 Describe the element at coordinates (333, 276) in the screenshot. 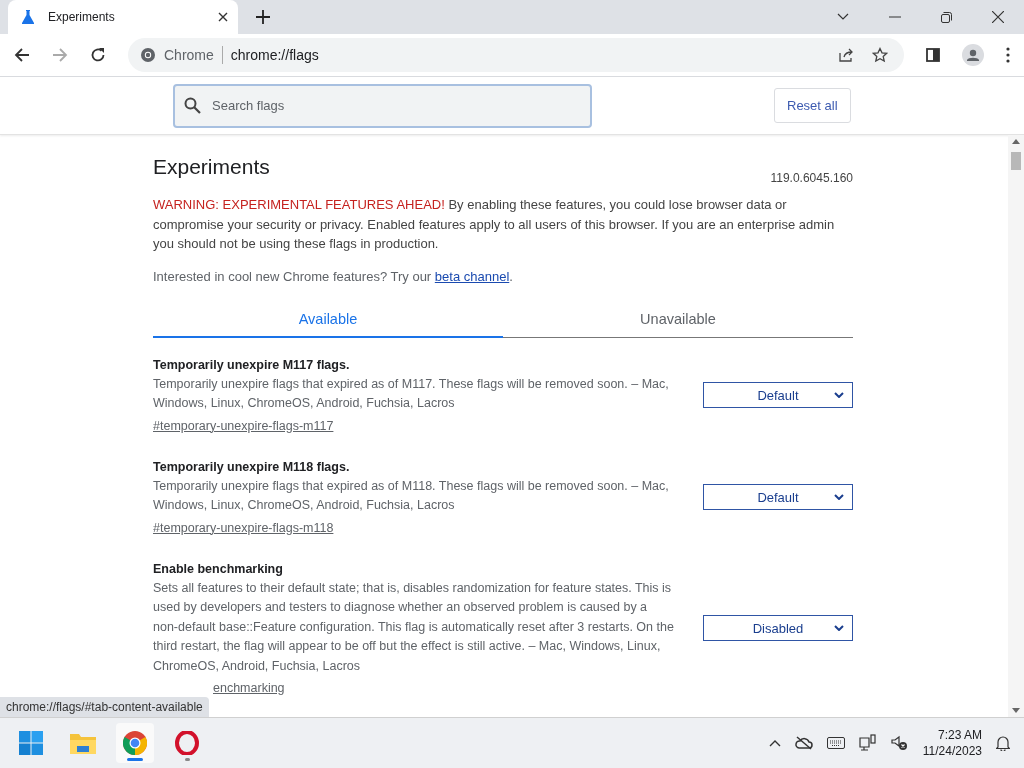

I see `beta-channel-text: Interested in cool new Chrome features? Try our beta channel.` at that location.